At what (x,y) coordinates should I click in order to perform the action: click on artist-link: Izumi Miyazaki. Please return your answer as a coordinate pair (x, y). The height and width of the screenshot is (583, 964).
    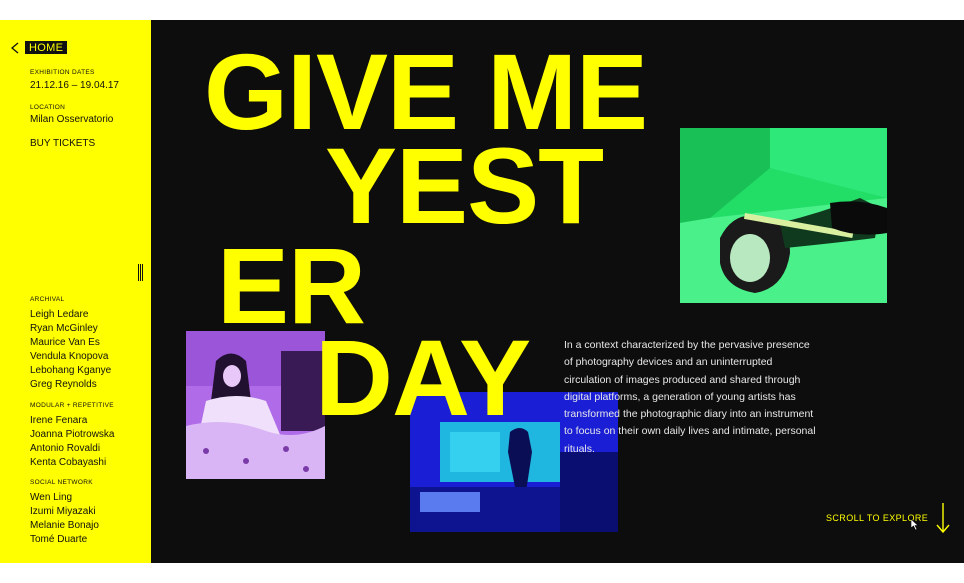
    Looking at the image, I should click on (64, 512).